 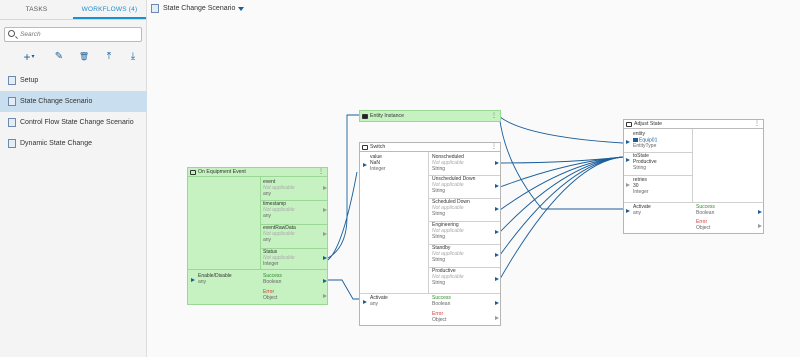 I want to click on node-title: On Equipment Event, so click(x=222, y=172).